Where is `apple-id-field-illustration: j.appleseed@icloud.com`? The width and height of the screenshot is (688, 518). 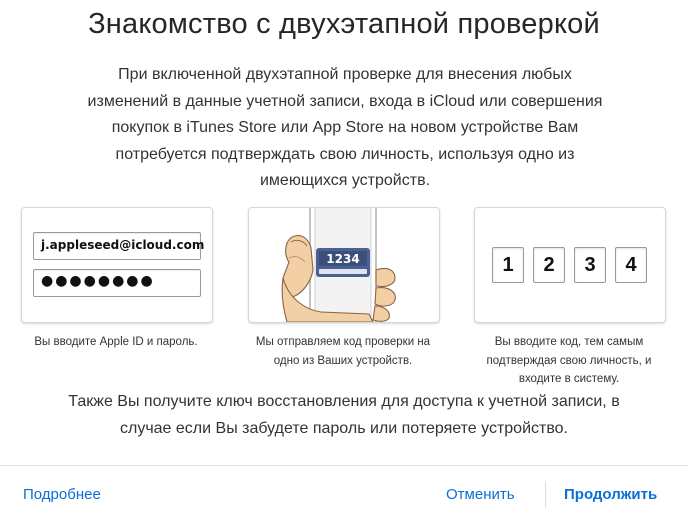 apple-id-field-illustration: j.appleseed@icloud.com is located at coordinates (119, 246).